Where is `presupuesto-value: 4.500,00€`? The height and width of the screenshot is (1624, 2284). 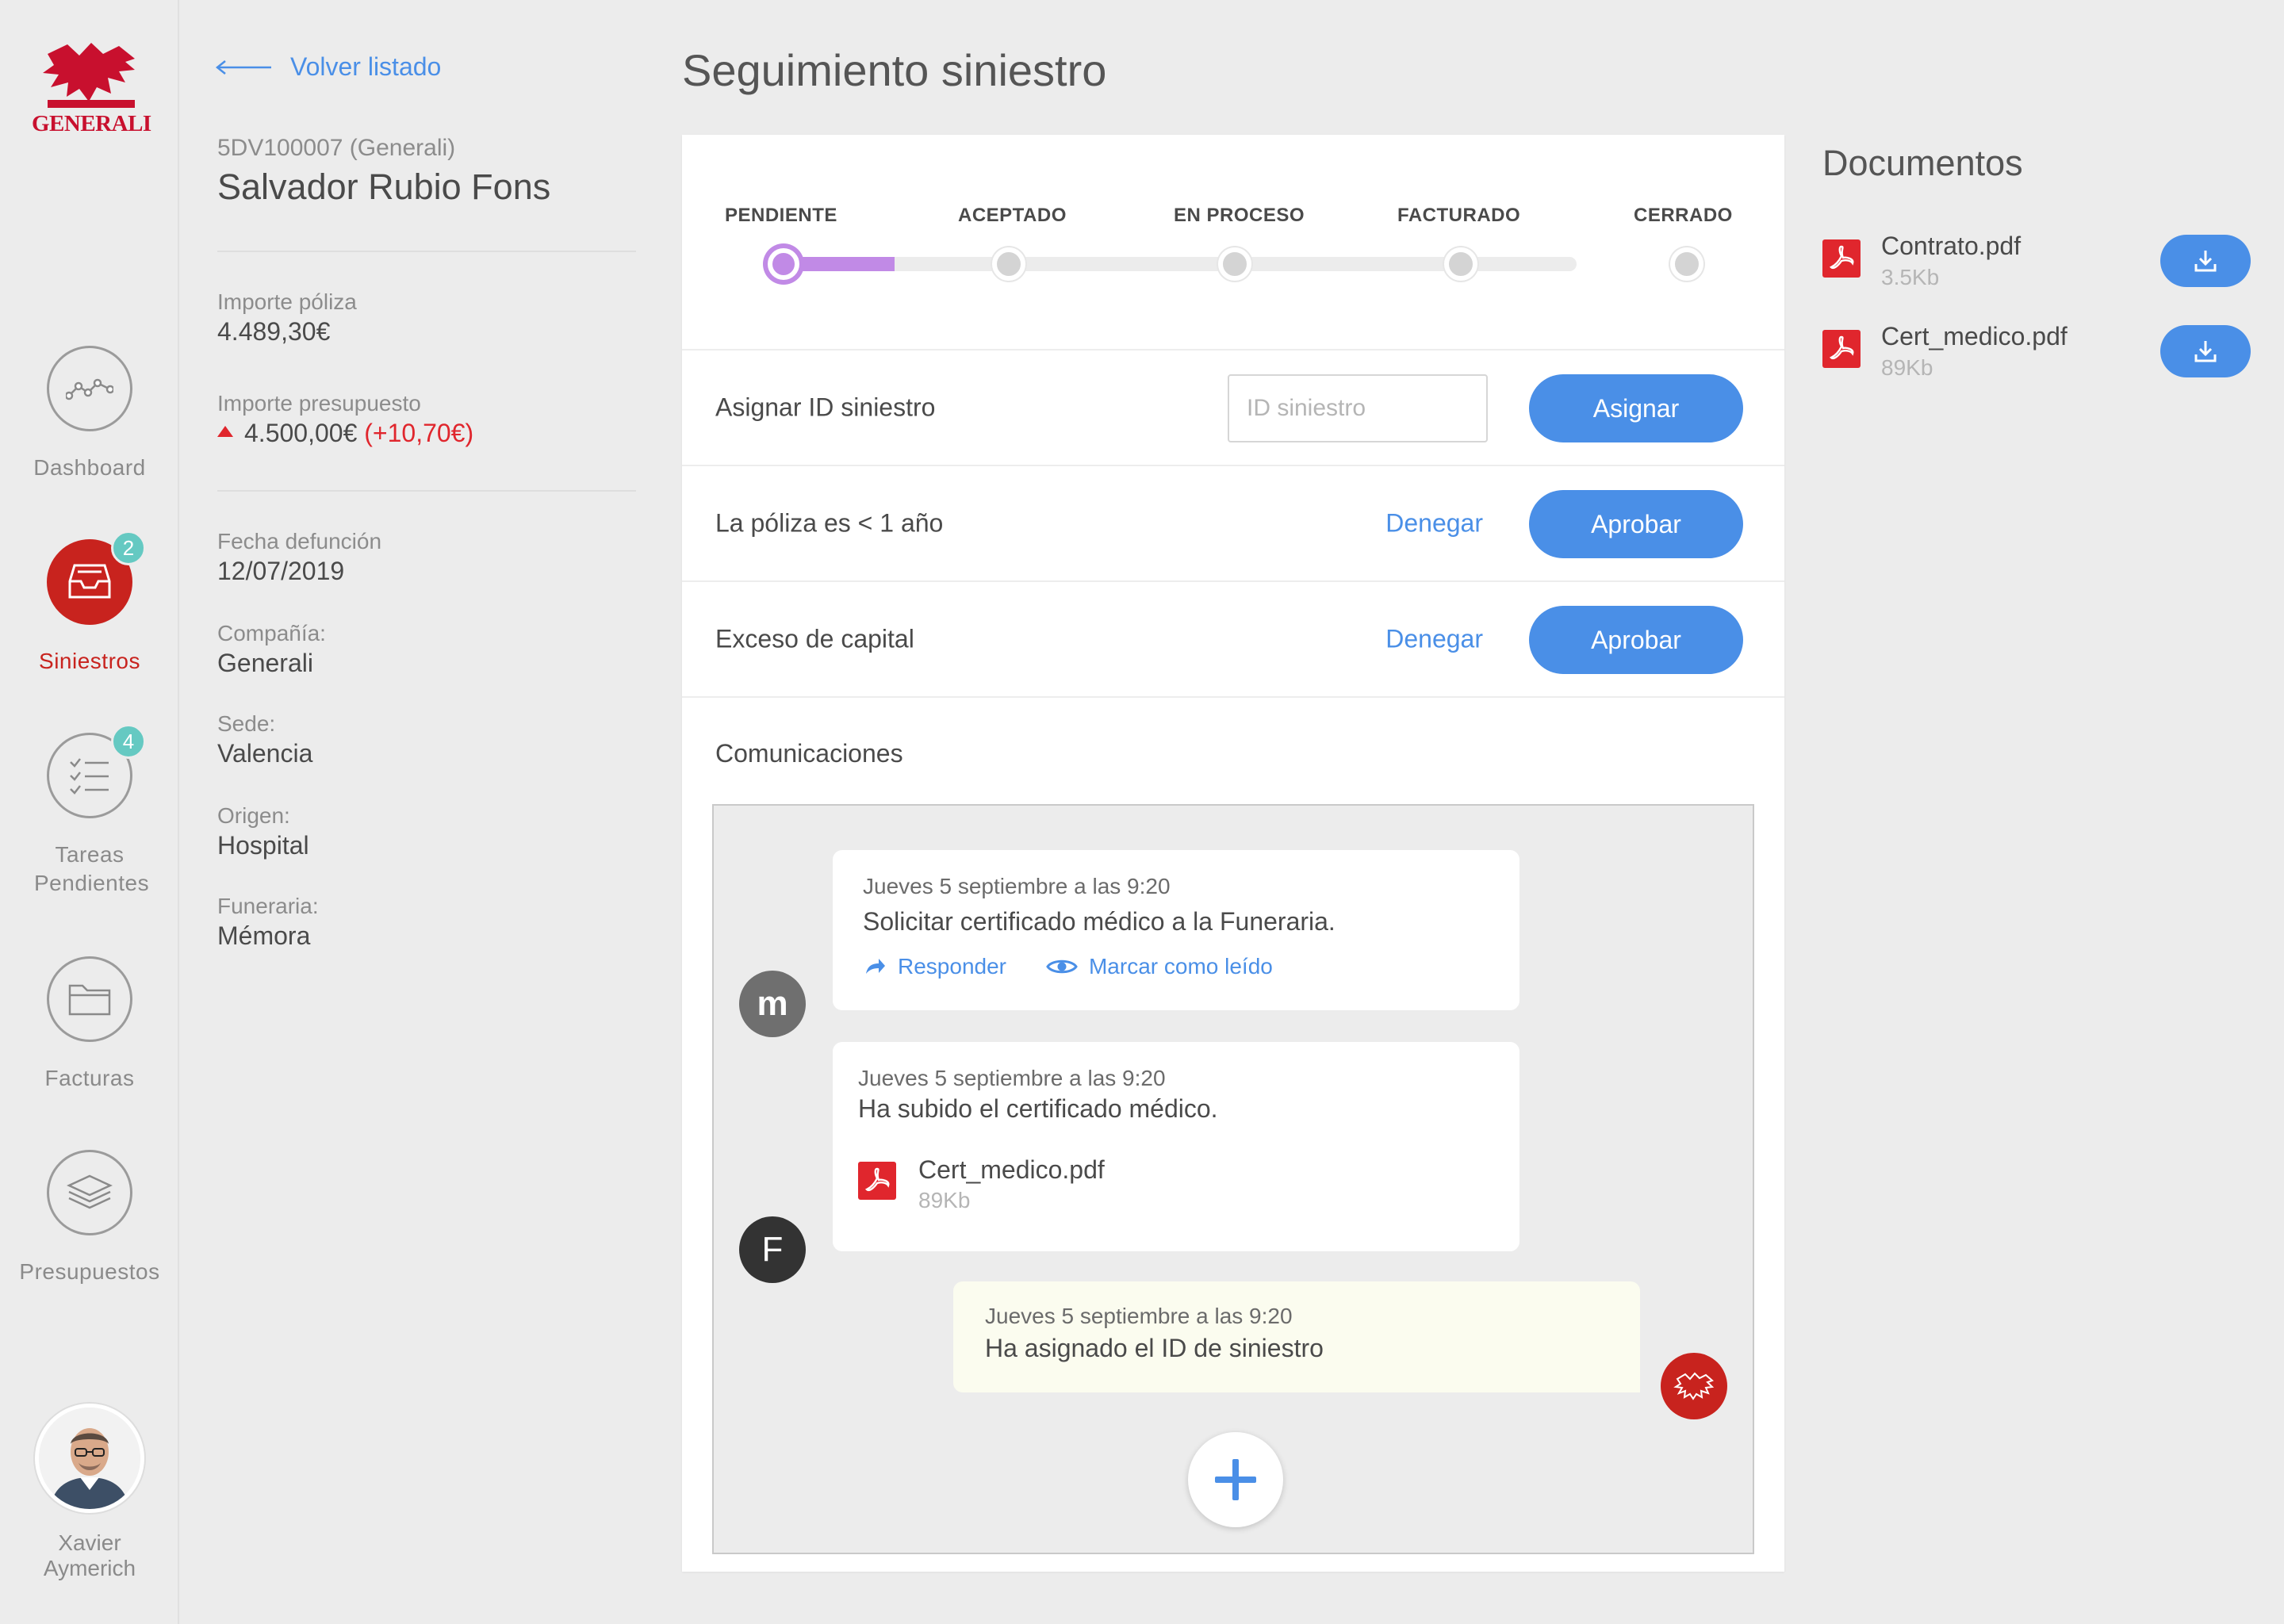 presupuesto-value: 4.500,00€ is located at coordinates (301, 433).